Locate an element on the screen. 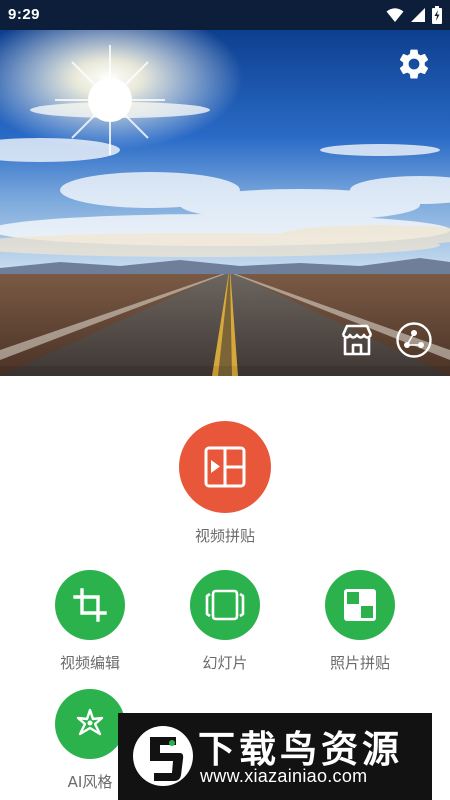 This screenshot has height=800, width=450. slideshow-label: 幻灯片 is located at coordinates (225, 663).